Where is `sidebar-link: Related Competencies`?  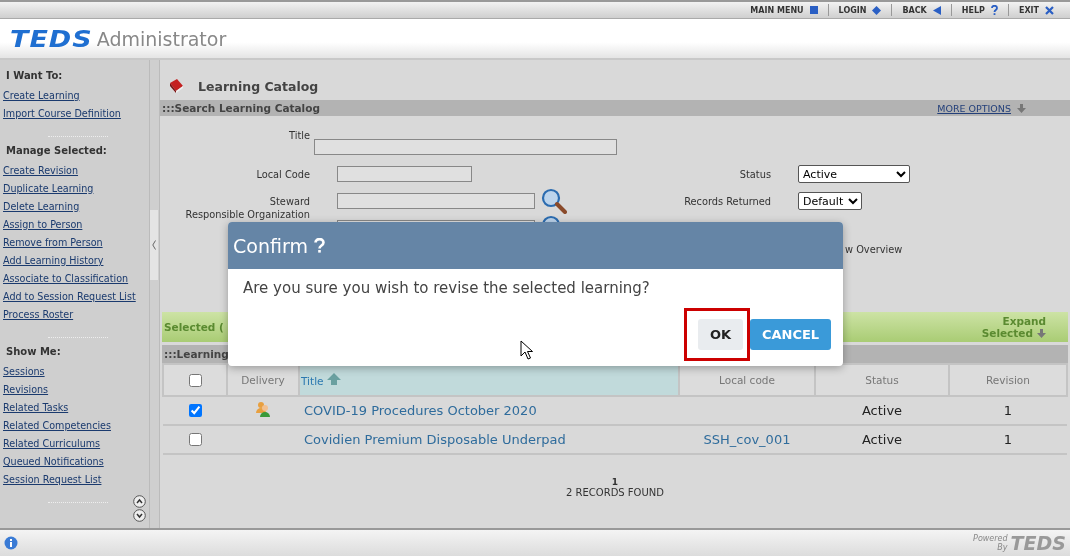
sidebar-link: Related Competencies is located at coordinates (76, 429).